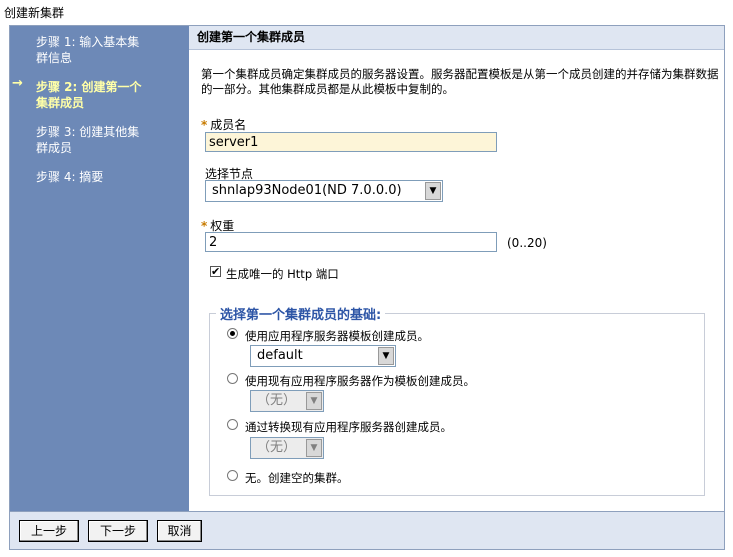 This screenshot has height=557, width=733. What do you see at coordinates (215, 271) in the screenshot?
I see `unique-http-port-checkbox: ✔` at bounding box center [215, 271].